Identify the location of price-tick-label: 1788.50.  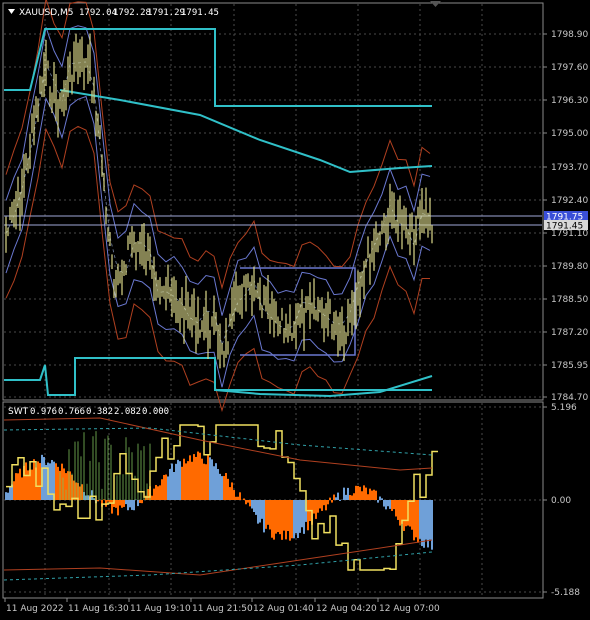
(569, 300).